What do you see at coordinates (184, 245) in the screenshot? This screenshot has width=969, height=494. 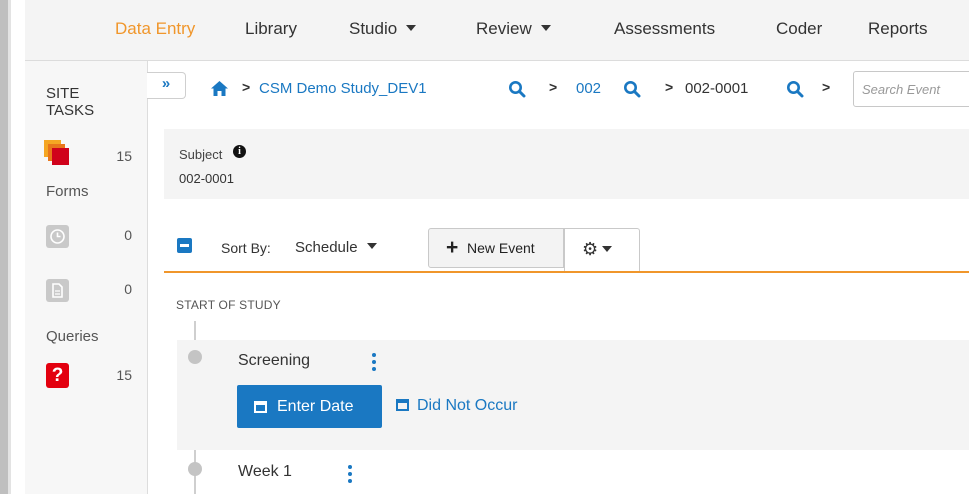 I see `collapse-all-button` at bounding box center [184, 245].